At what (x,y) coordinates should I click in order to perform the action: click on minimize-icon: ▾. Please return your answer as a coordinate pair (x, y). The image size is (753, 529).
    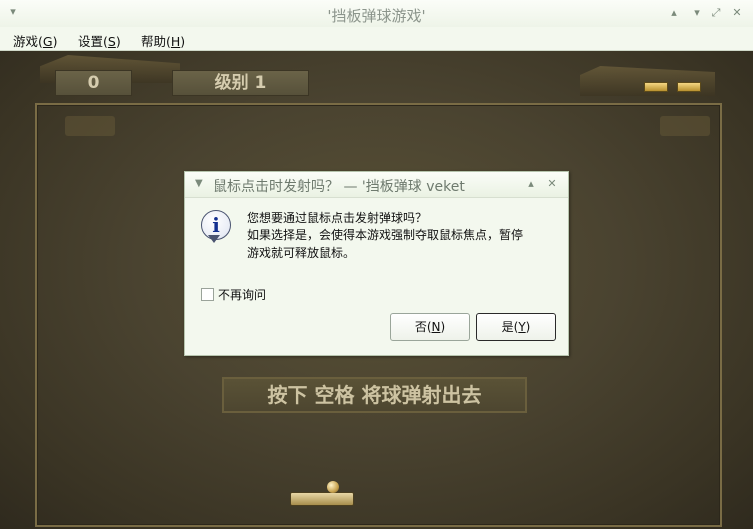
    Looking at the image, I should click on (697, 13).